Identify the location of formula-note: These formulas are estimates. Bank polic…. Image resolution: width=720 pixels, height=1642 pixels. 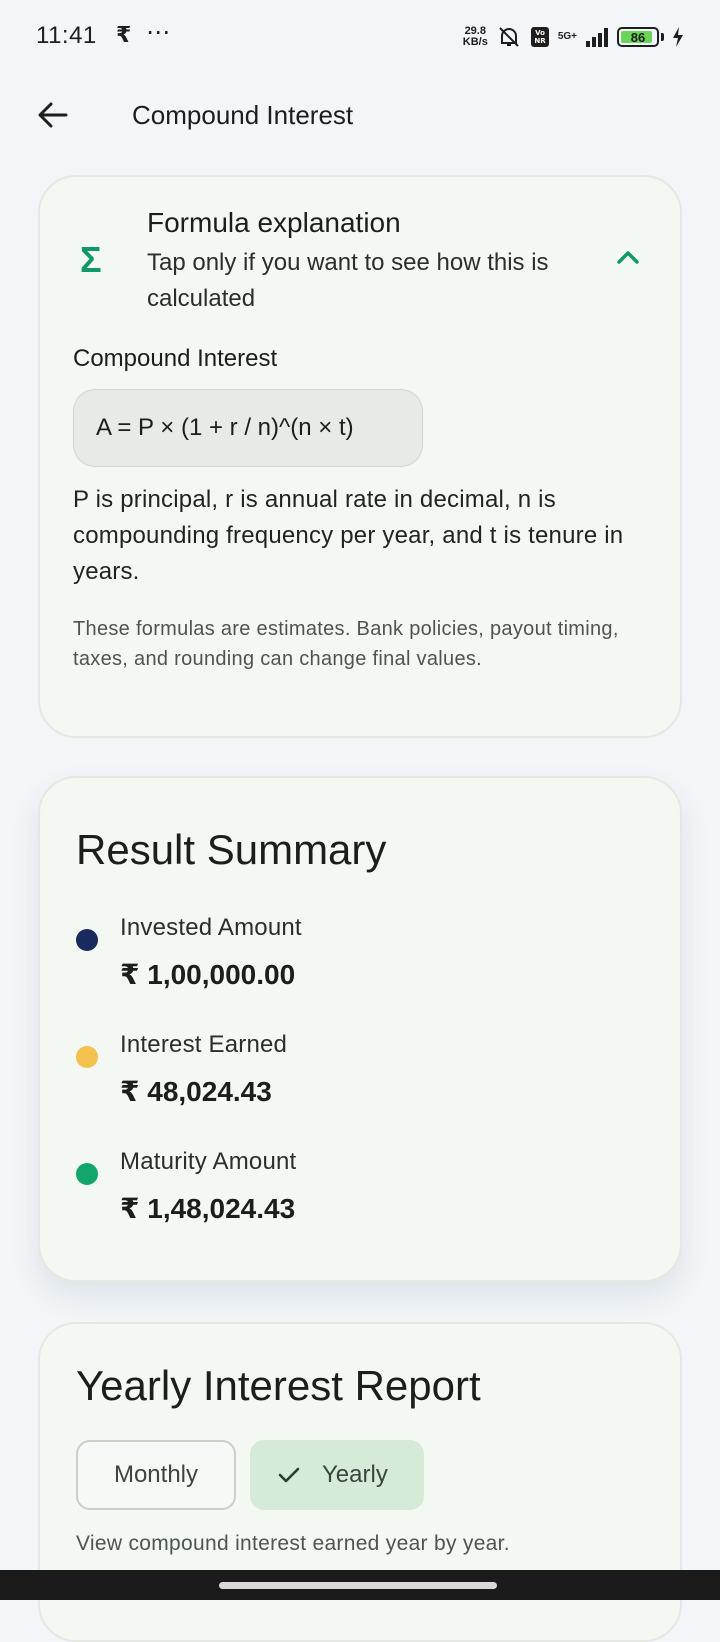
(346, 644).